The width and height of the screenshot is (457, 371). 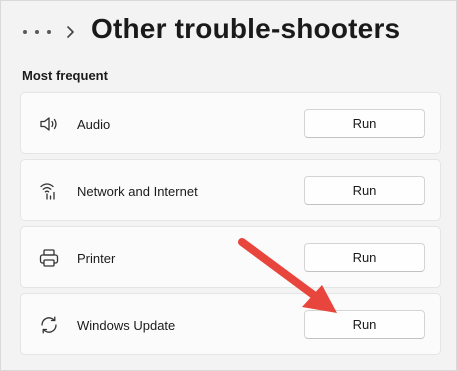 I want to click on speaker-icon, so click(x=48, y=124).